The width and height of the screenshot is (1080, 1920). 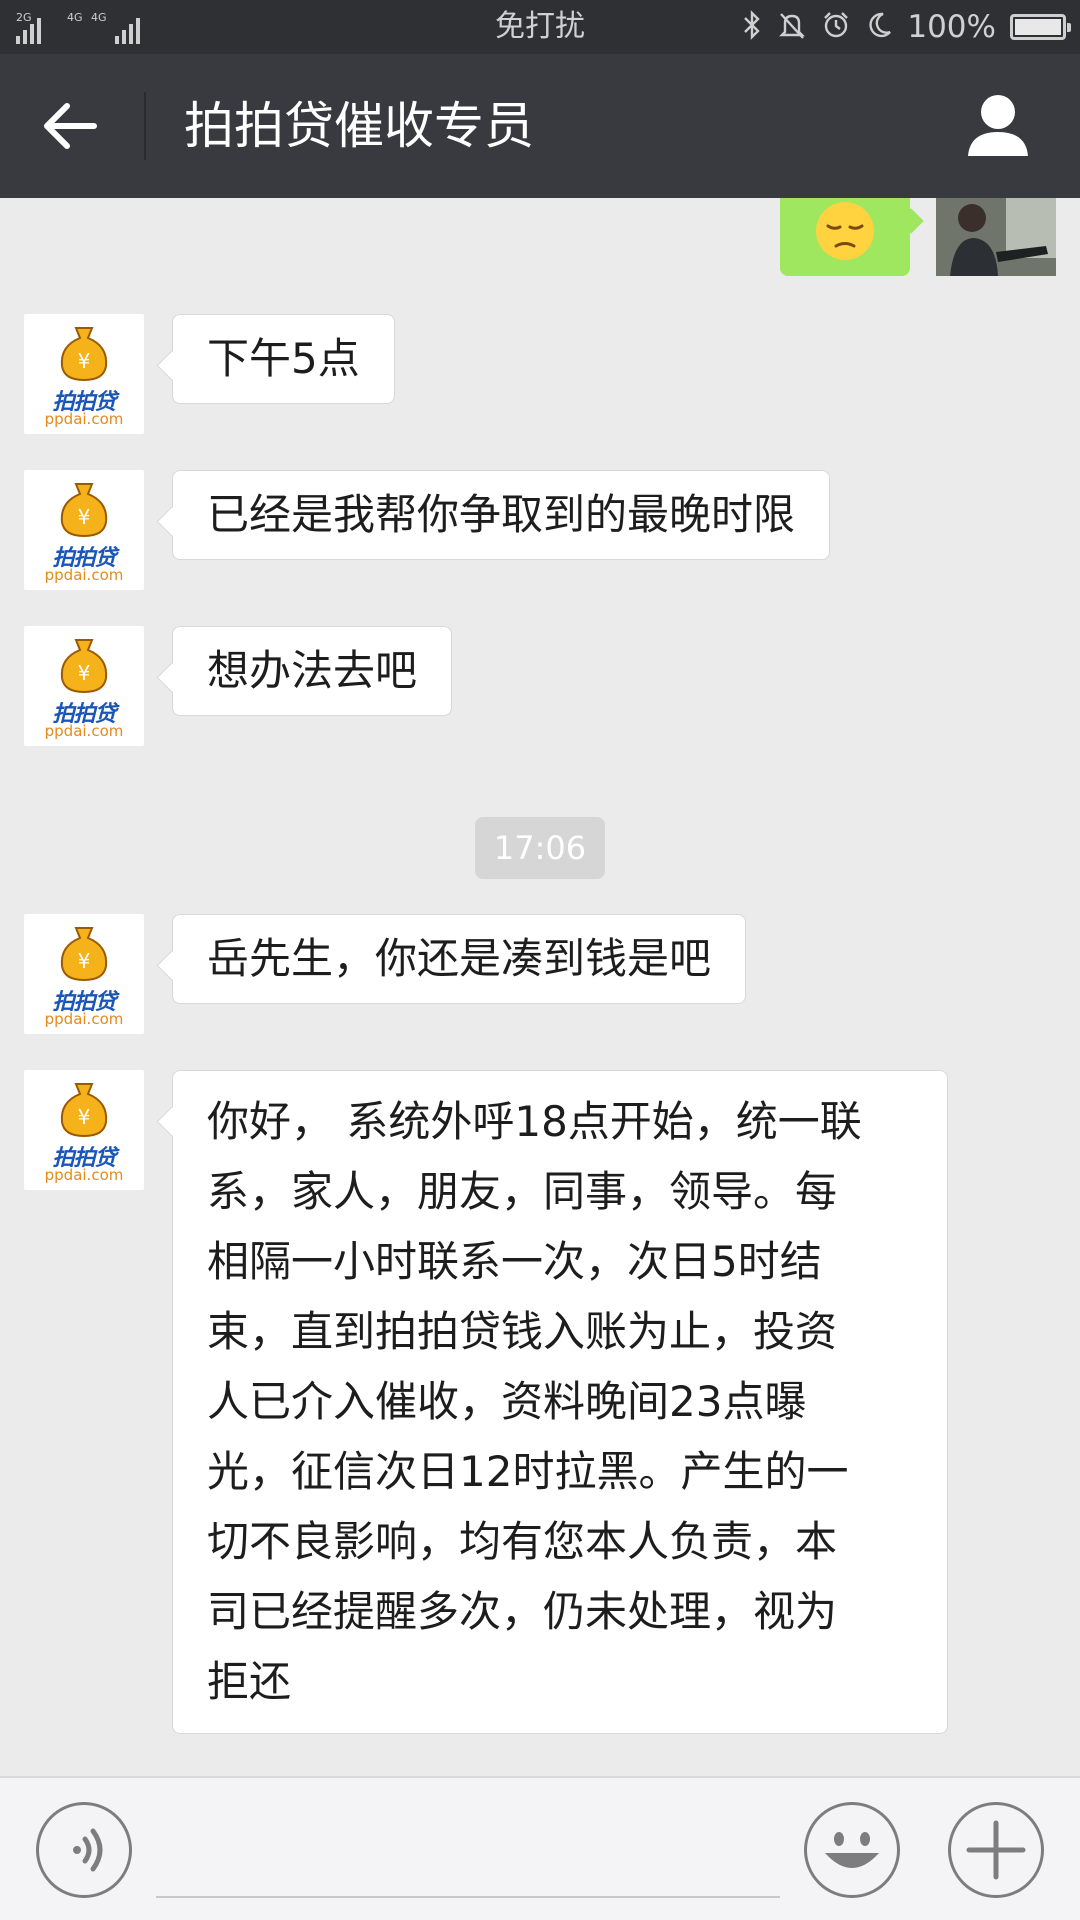 What do you see at coordinates (845, 231) in the screenshot?
I see `pensive-face-emoji` at bounding box center [845, 231].